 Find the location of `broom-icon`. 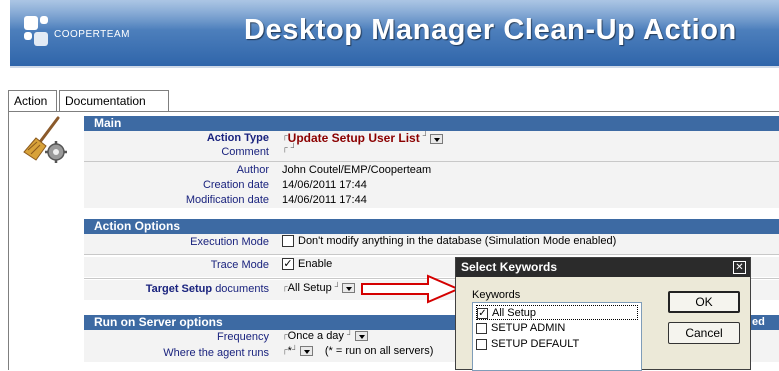

broom-icon is located at coordinates (45, 139).